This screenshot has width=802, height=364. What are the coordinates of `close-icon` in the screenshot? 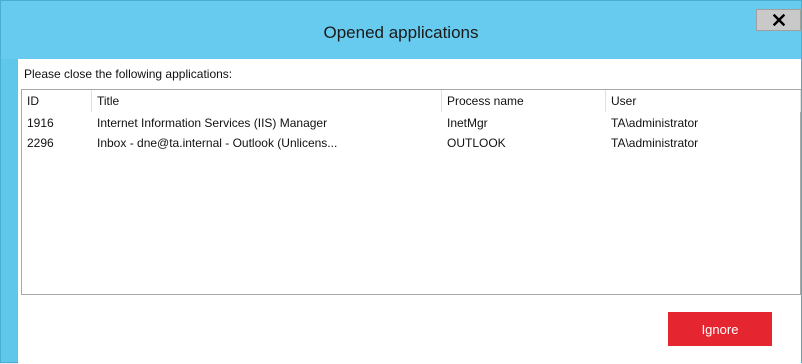 It's located at (778, 20).